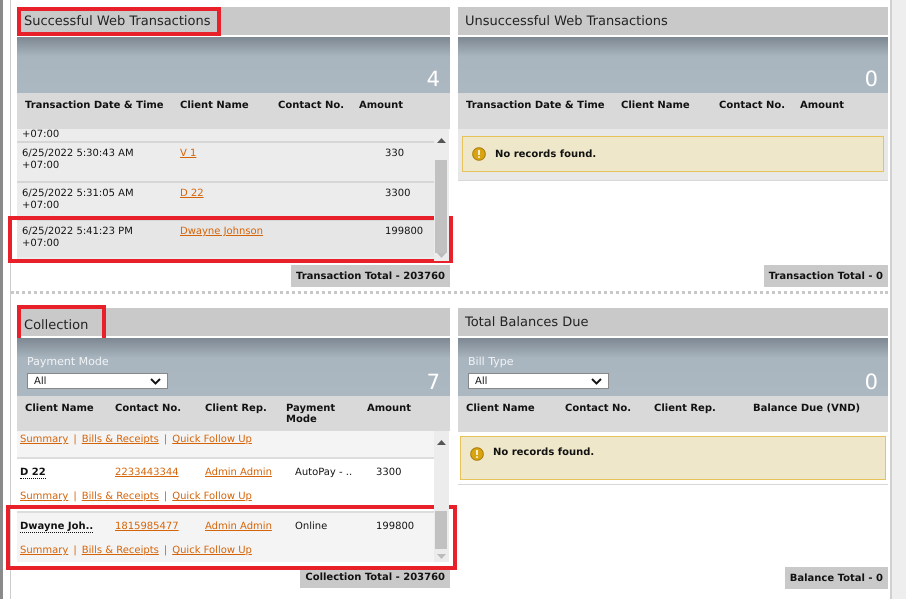 This screenshot has height=599, width=906. I want to click on column-header: Payment Mode, so click(311, 415).